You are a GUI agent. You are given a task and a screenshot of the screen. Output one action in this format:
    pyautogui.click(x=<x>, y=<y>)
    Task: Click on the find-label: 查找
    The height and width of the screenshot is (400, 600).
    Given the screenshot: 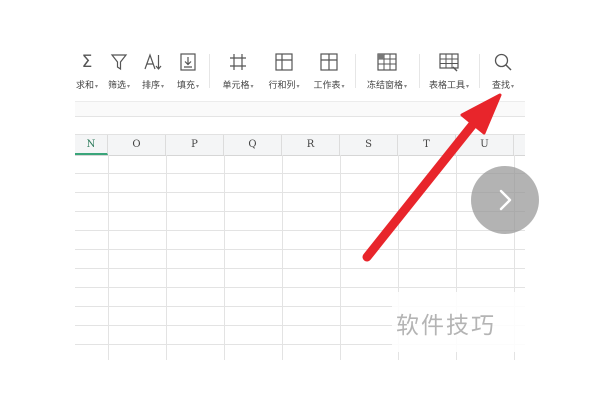 What is the action you would take?
    pyautogui.click(x=500, y=86)
    